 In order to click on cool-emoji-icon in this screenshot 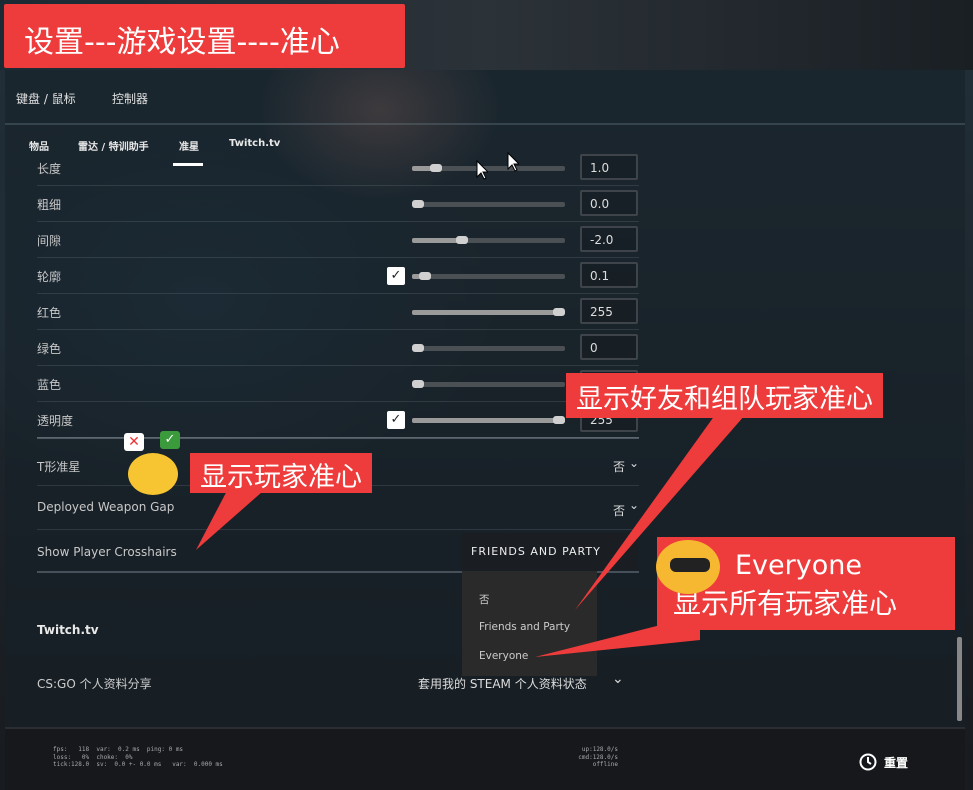, I will do `click(688, 567)`.